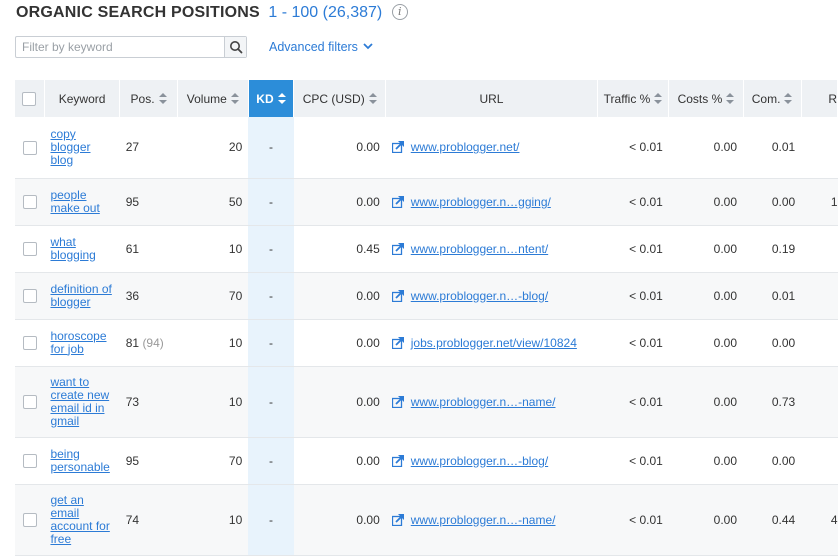  I want to click on keyword-link: want to create new email id in gmail, so click(81, 401).